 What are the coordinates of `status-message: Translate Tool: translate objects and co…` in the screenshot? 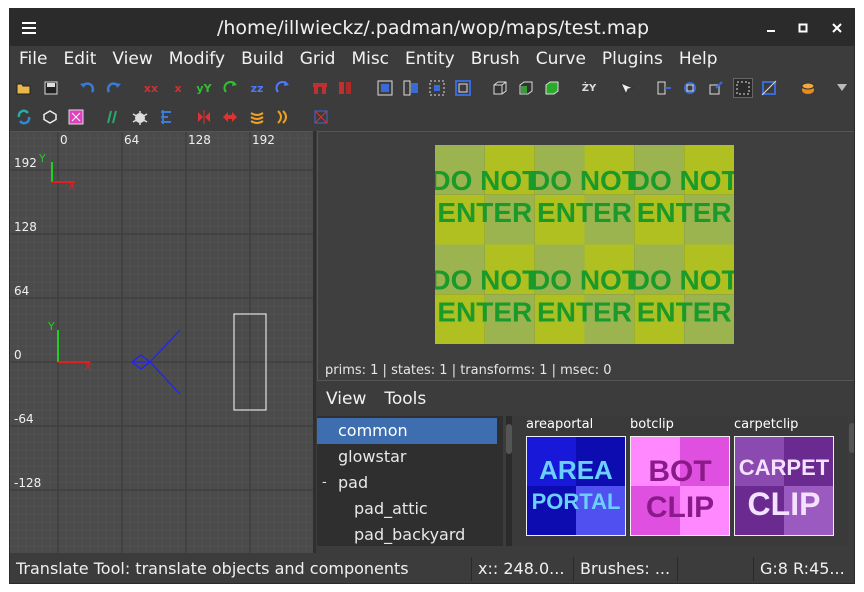 It's located at (212, 568).